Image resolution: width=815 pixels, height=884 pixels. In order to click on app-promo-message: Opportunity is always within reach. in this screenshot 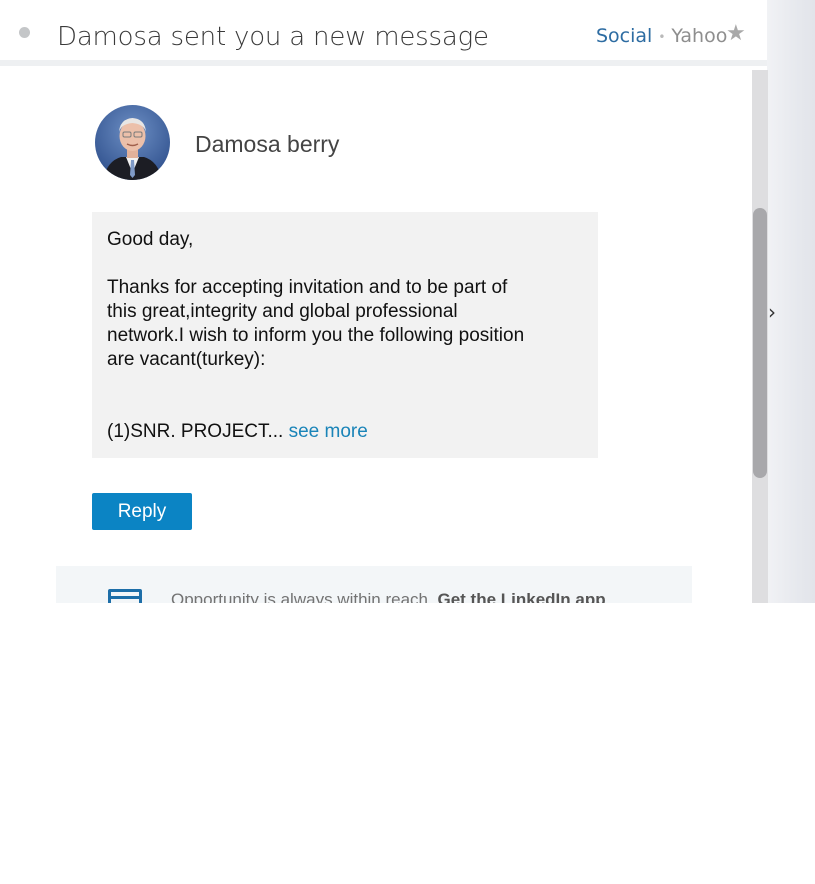, I will do `click(302, 596)`.